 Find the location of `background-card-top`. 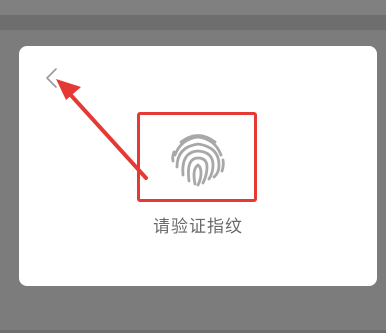

background-card-top is located at coordinates (193, 7).